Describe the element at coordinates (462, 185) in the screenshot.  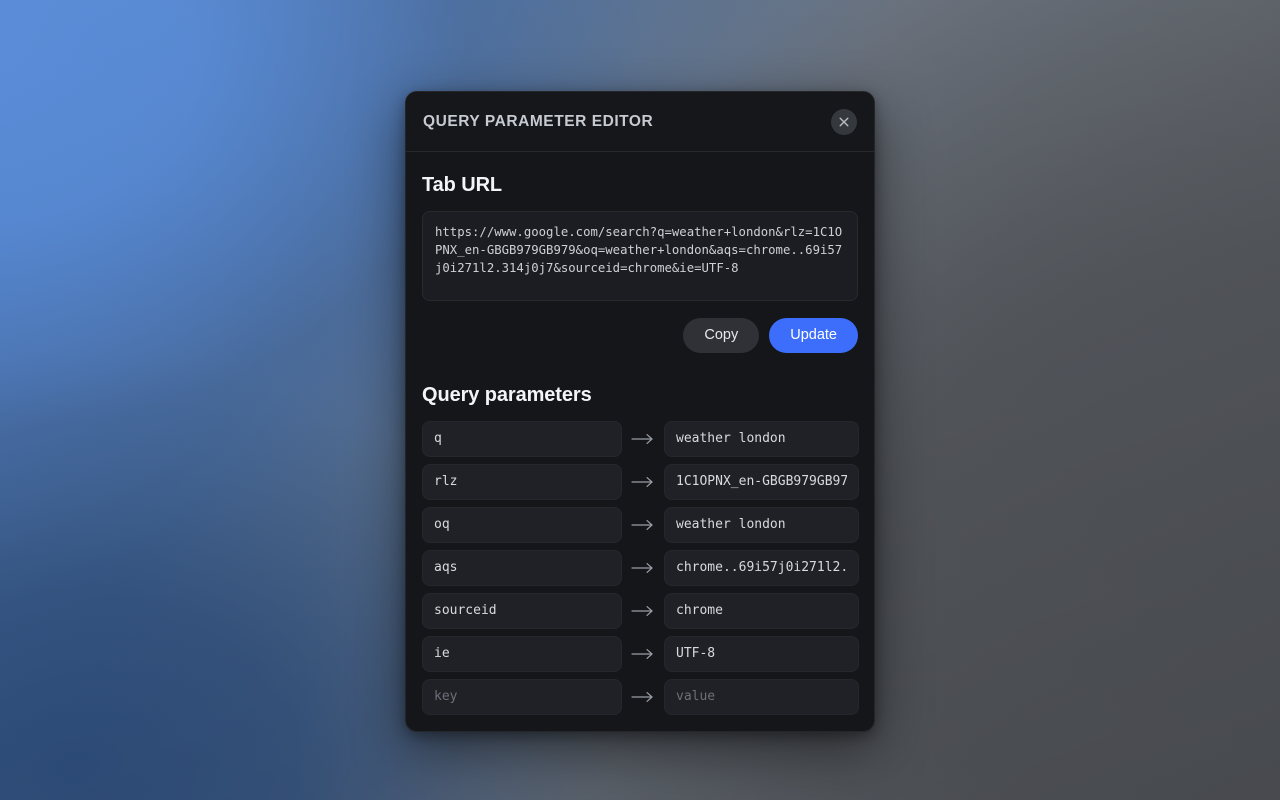
I see `tab-url-heading: Tab URL` at that location.